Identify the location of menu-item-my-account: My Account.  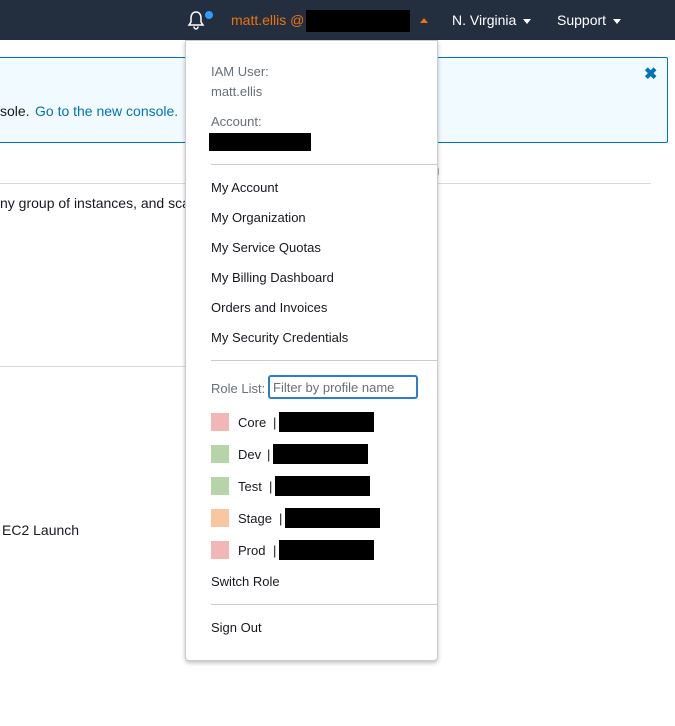
(244, 187).